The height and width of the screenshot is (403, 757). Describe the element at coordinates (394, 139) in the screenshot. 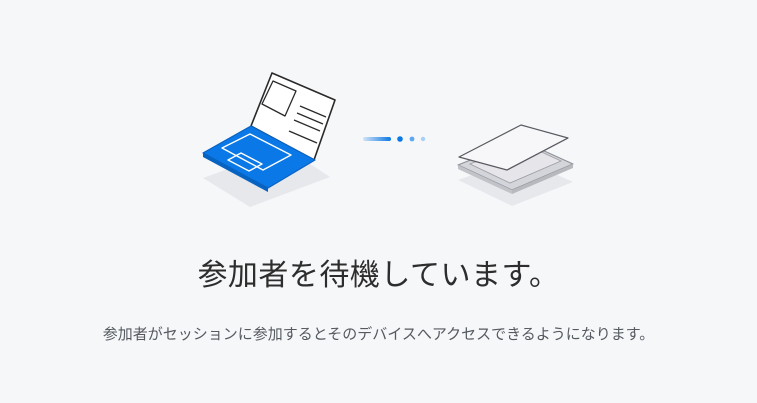

I see `connecting-dots-icon` at that location.